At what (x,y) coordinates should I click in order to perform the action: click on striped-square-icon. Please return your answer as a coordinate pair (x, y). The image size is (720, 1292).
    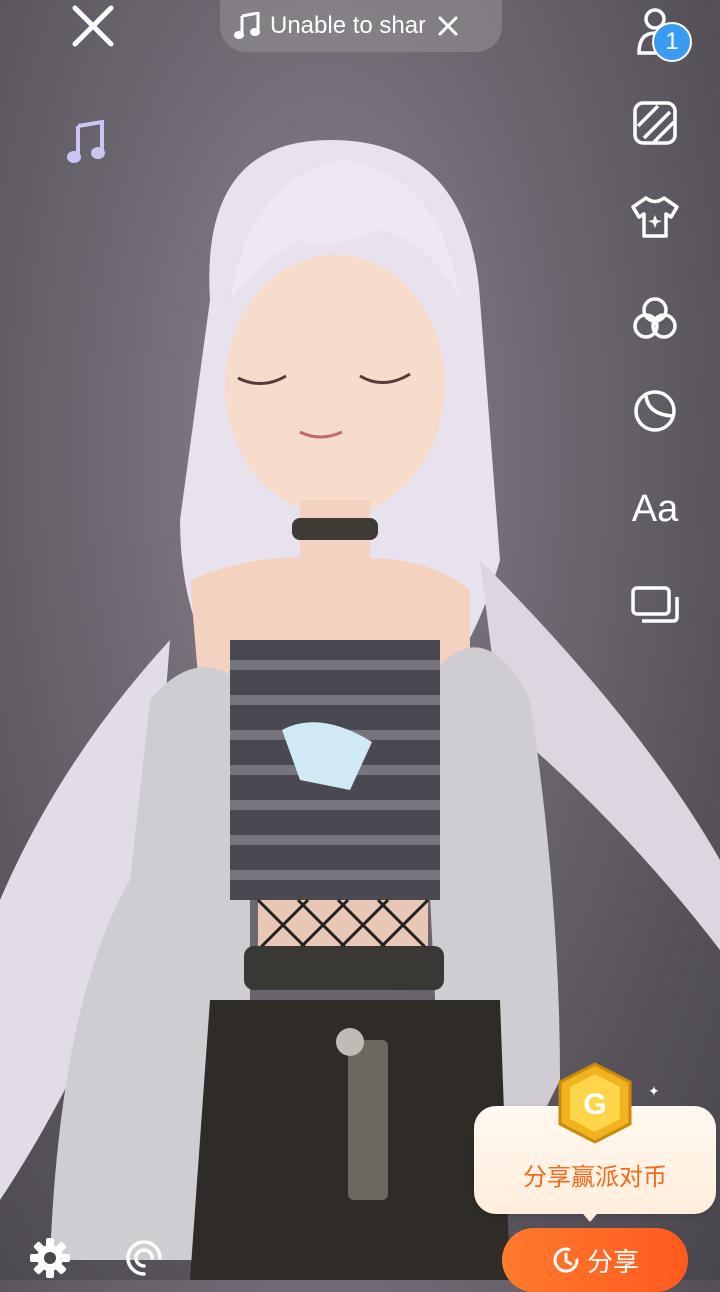
    Looking at the image, I should click on (655, 123).